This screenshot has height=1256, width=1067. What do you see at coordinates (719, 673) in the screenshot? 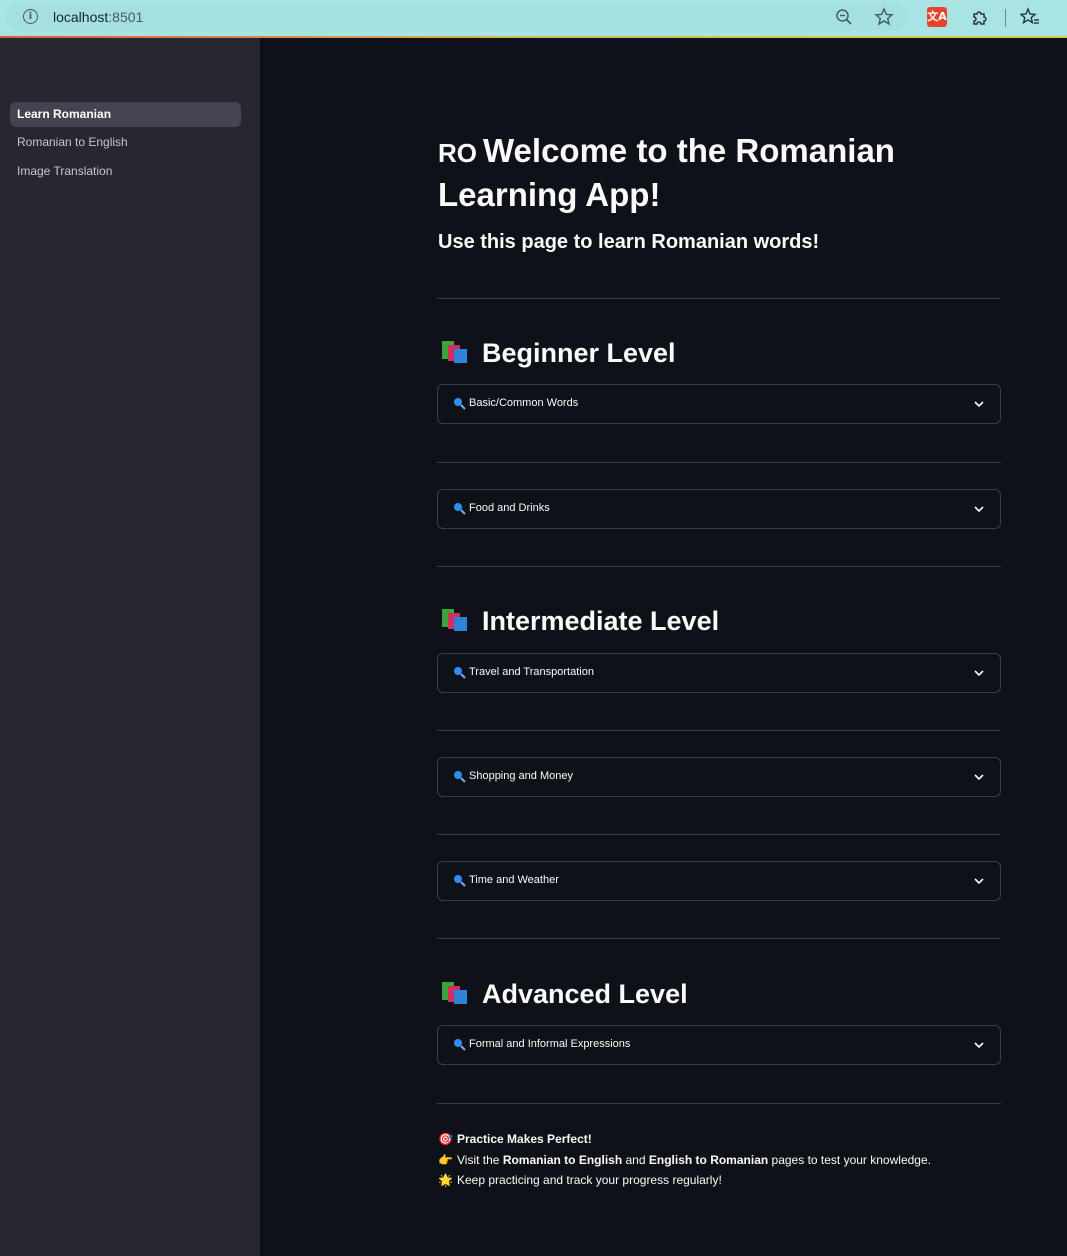
I see `expander-travel-and-transportation: Travel and Transportation` at bounding box center [719, 673].